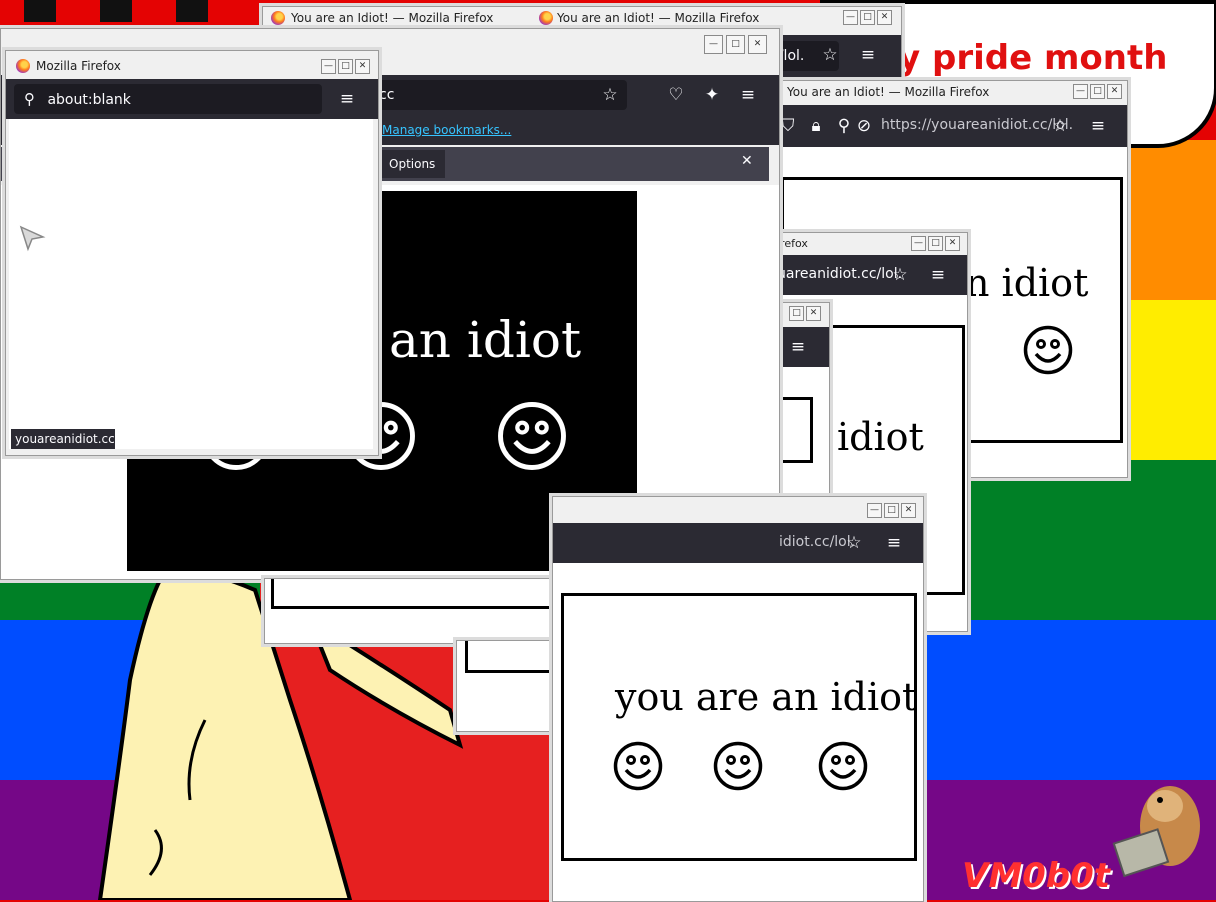  I want to click on window-title: Mozilla Firefox, so click(78, 66).